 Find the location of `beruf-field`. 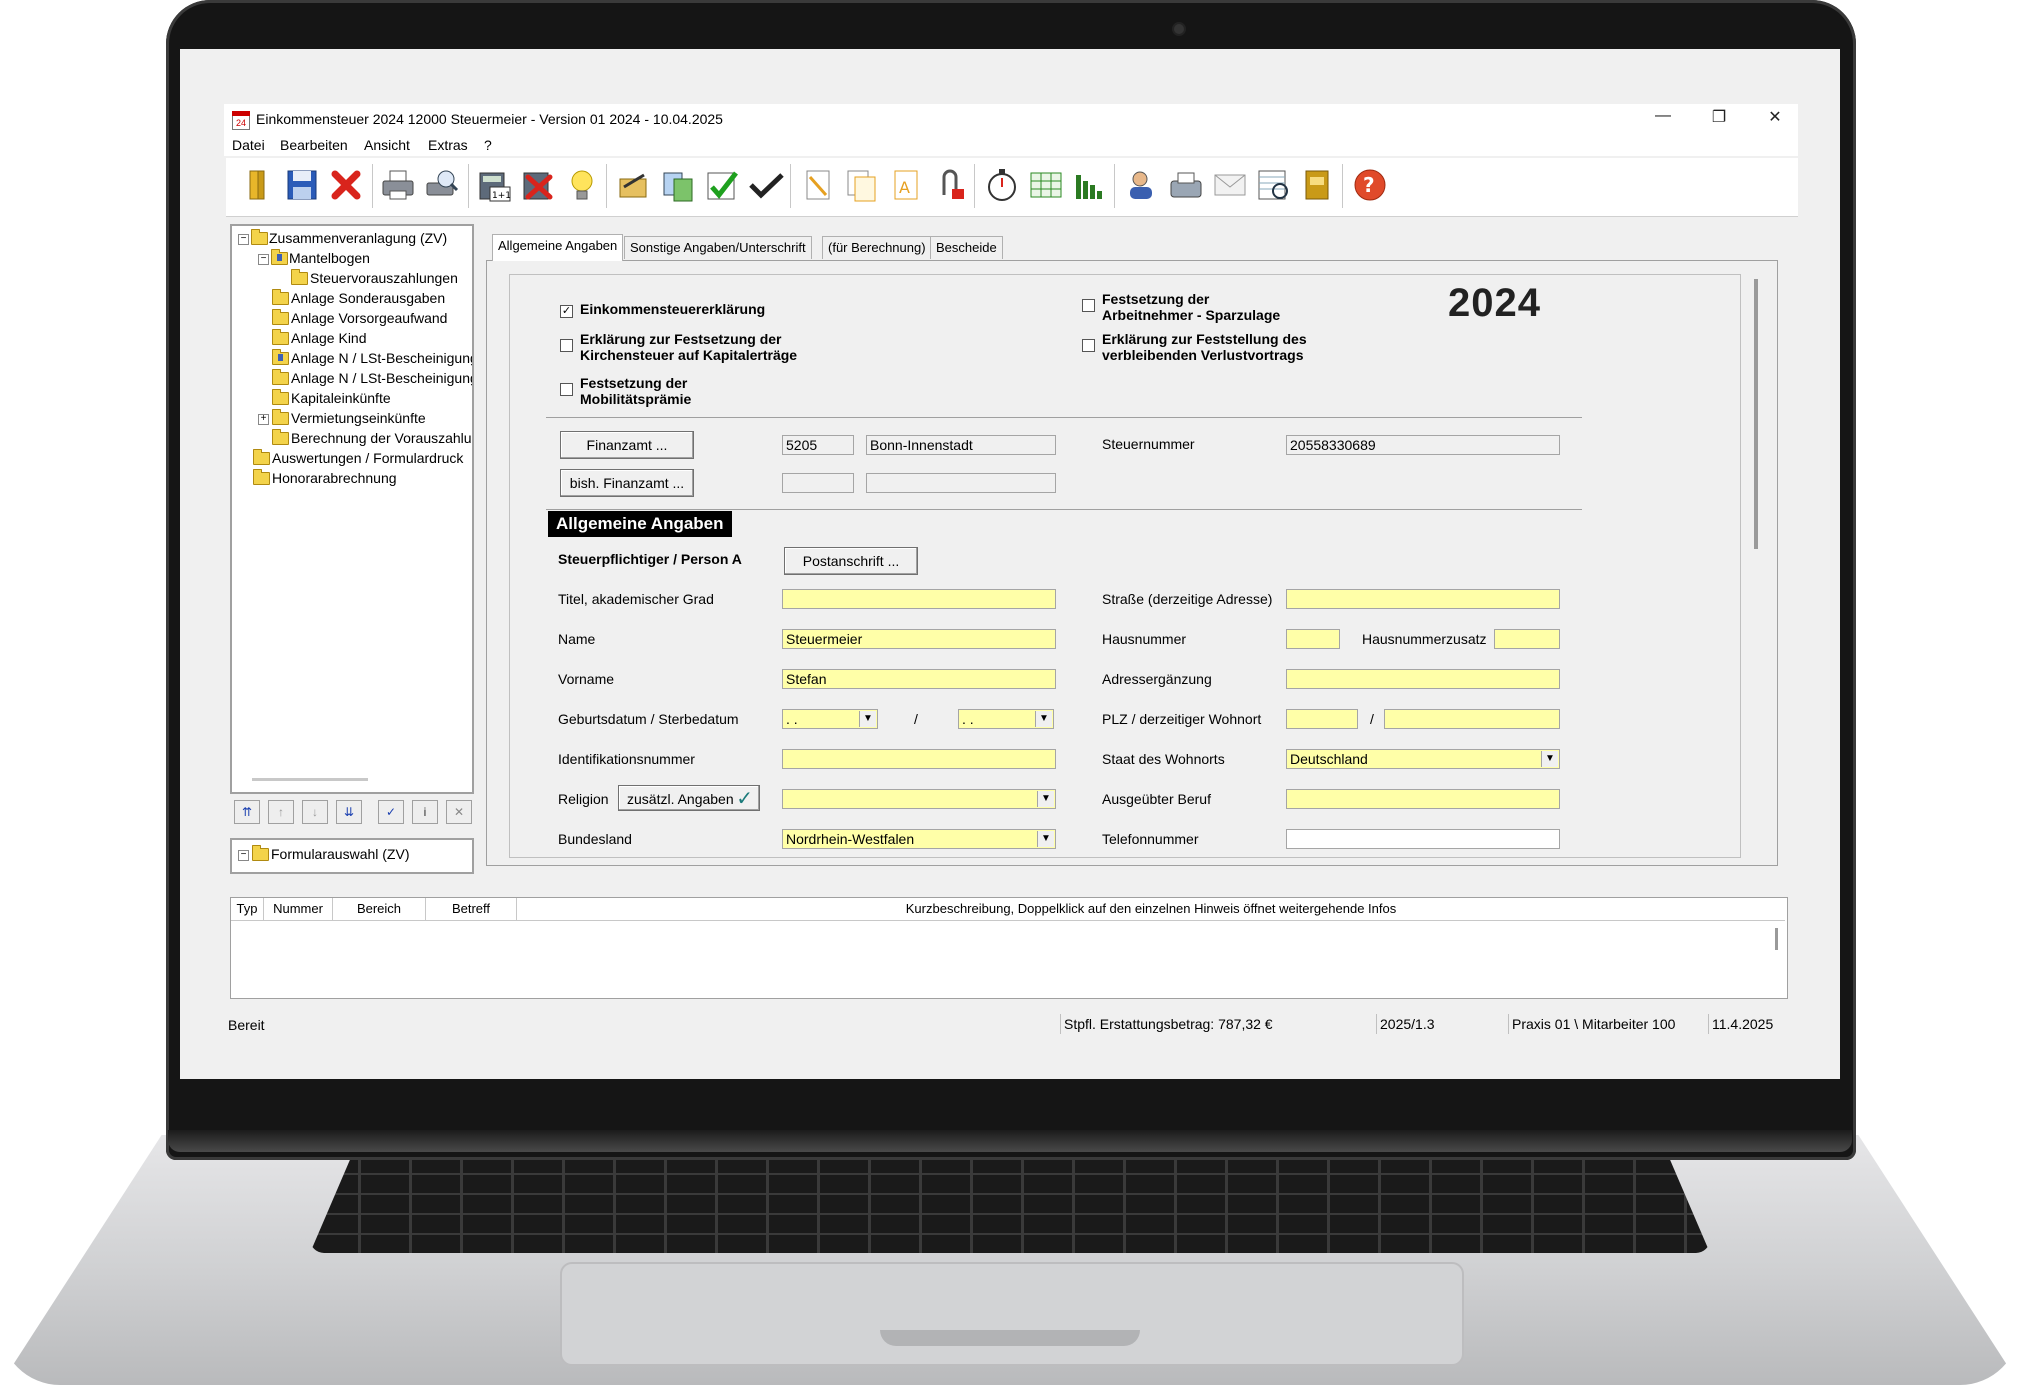

beruf-field is located at coordinates (1423, 799).